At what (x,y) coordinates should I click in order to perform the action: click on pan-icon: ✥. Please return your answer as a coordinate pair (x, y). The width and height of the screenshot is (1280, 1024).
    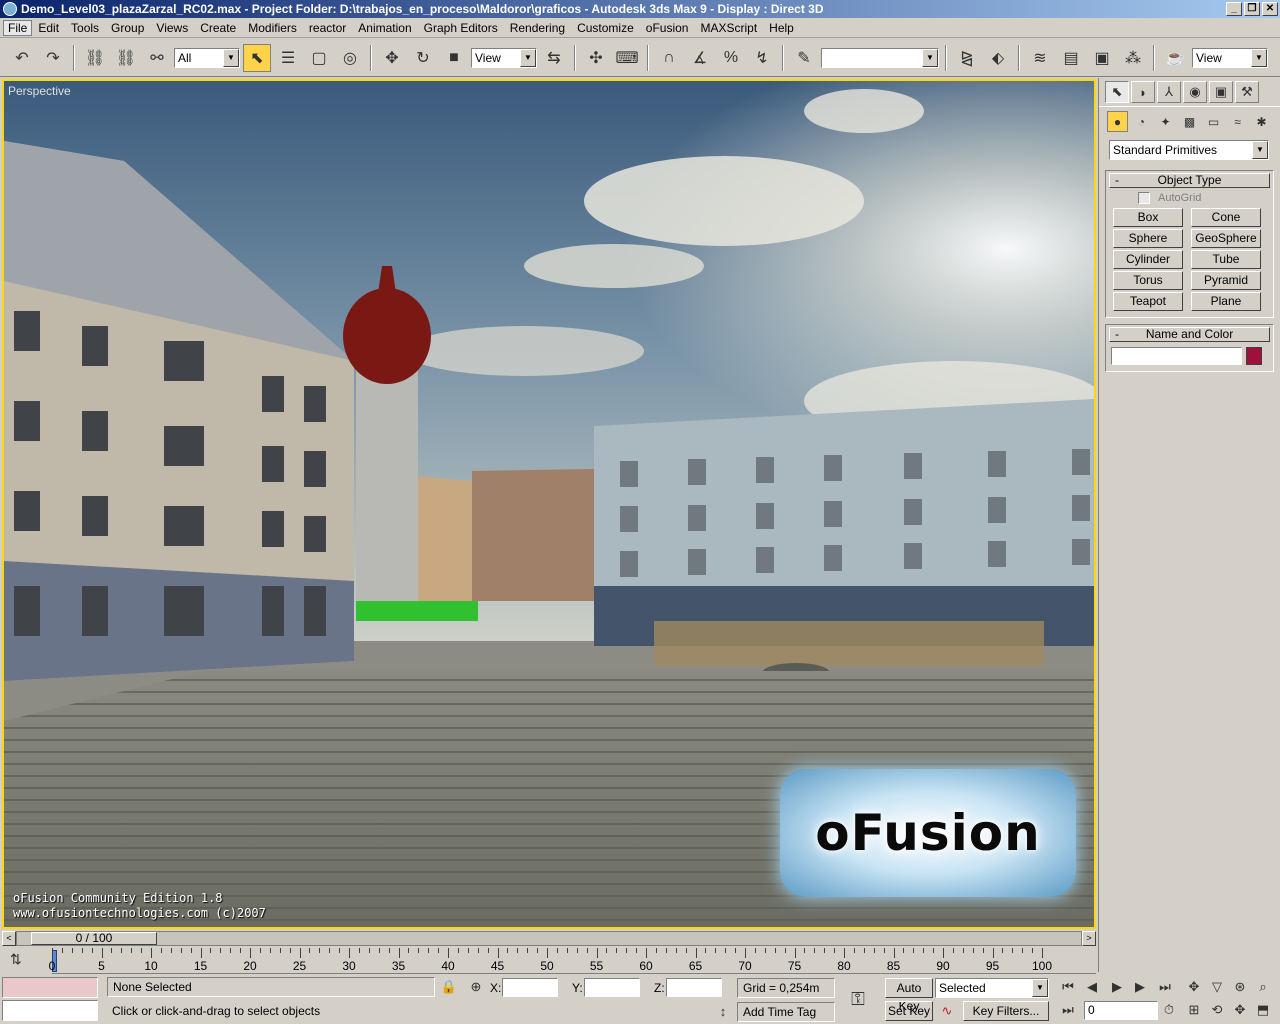
    Looking at the image, I should click on (1194, 987).